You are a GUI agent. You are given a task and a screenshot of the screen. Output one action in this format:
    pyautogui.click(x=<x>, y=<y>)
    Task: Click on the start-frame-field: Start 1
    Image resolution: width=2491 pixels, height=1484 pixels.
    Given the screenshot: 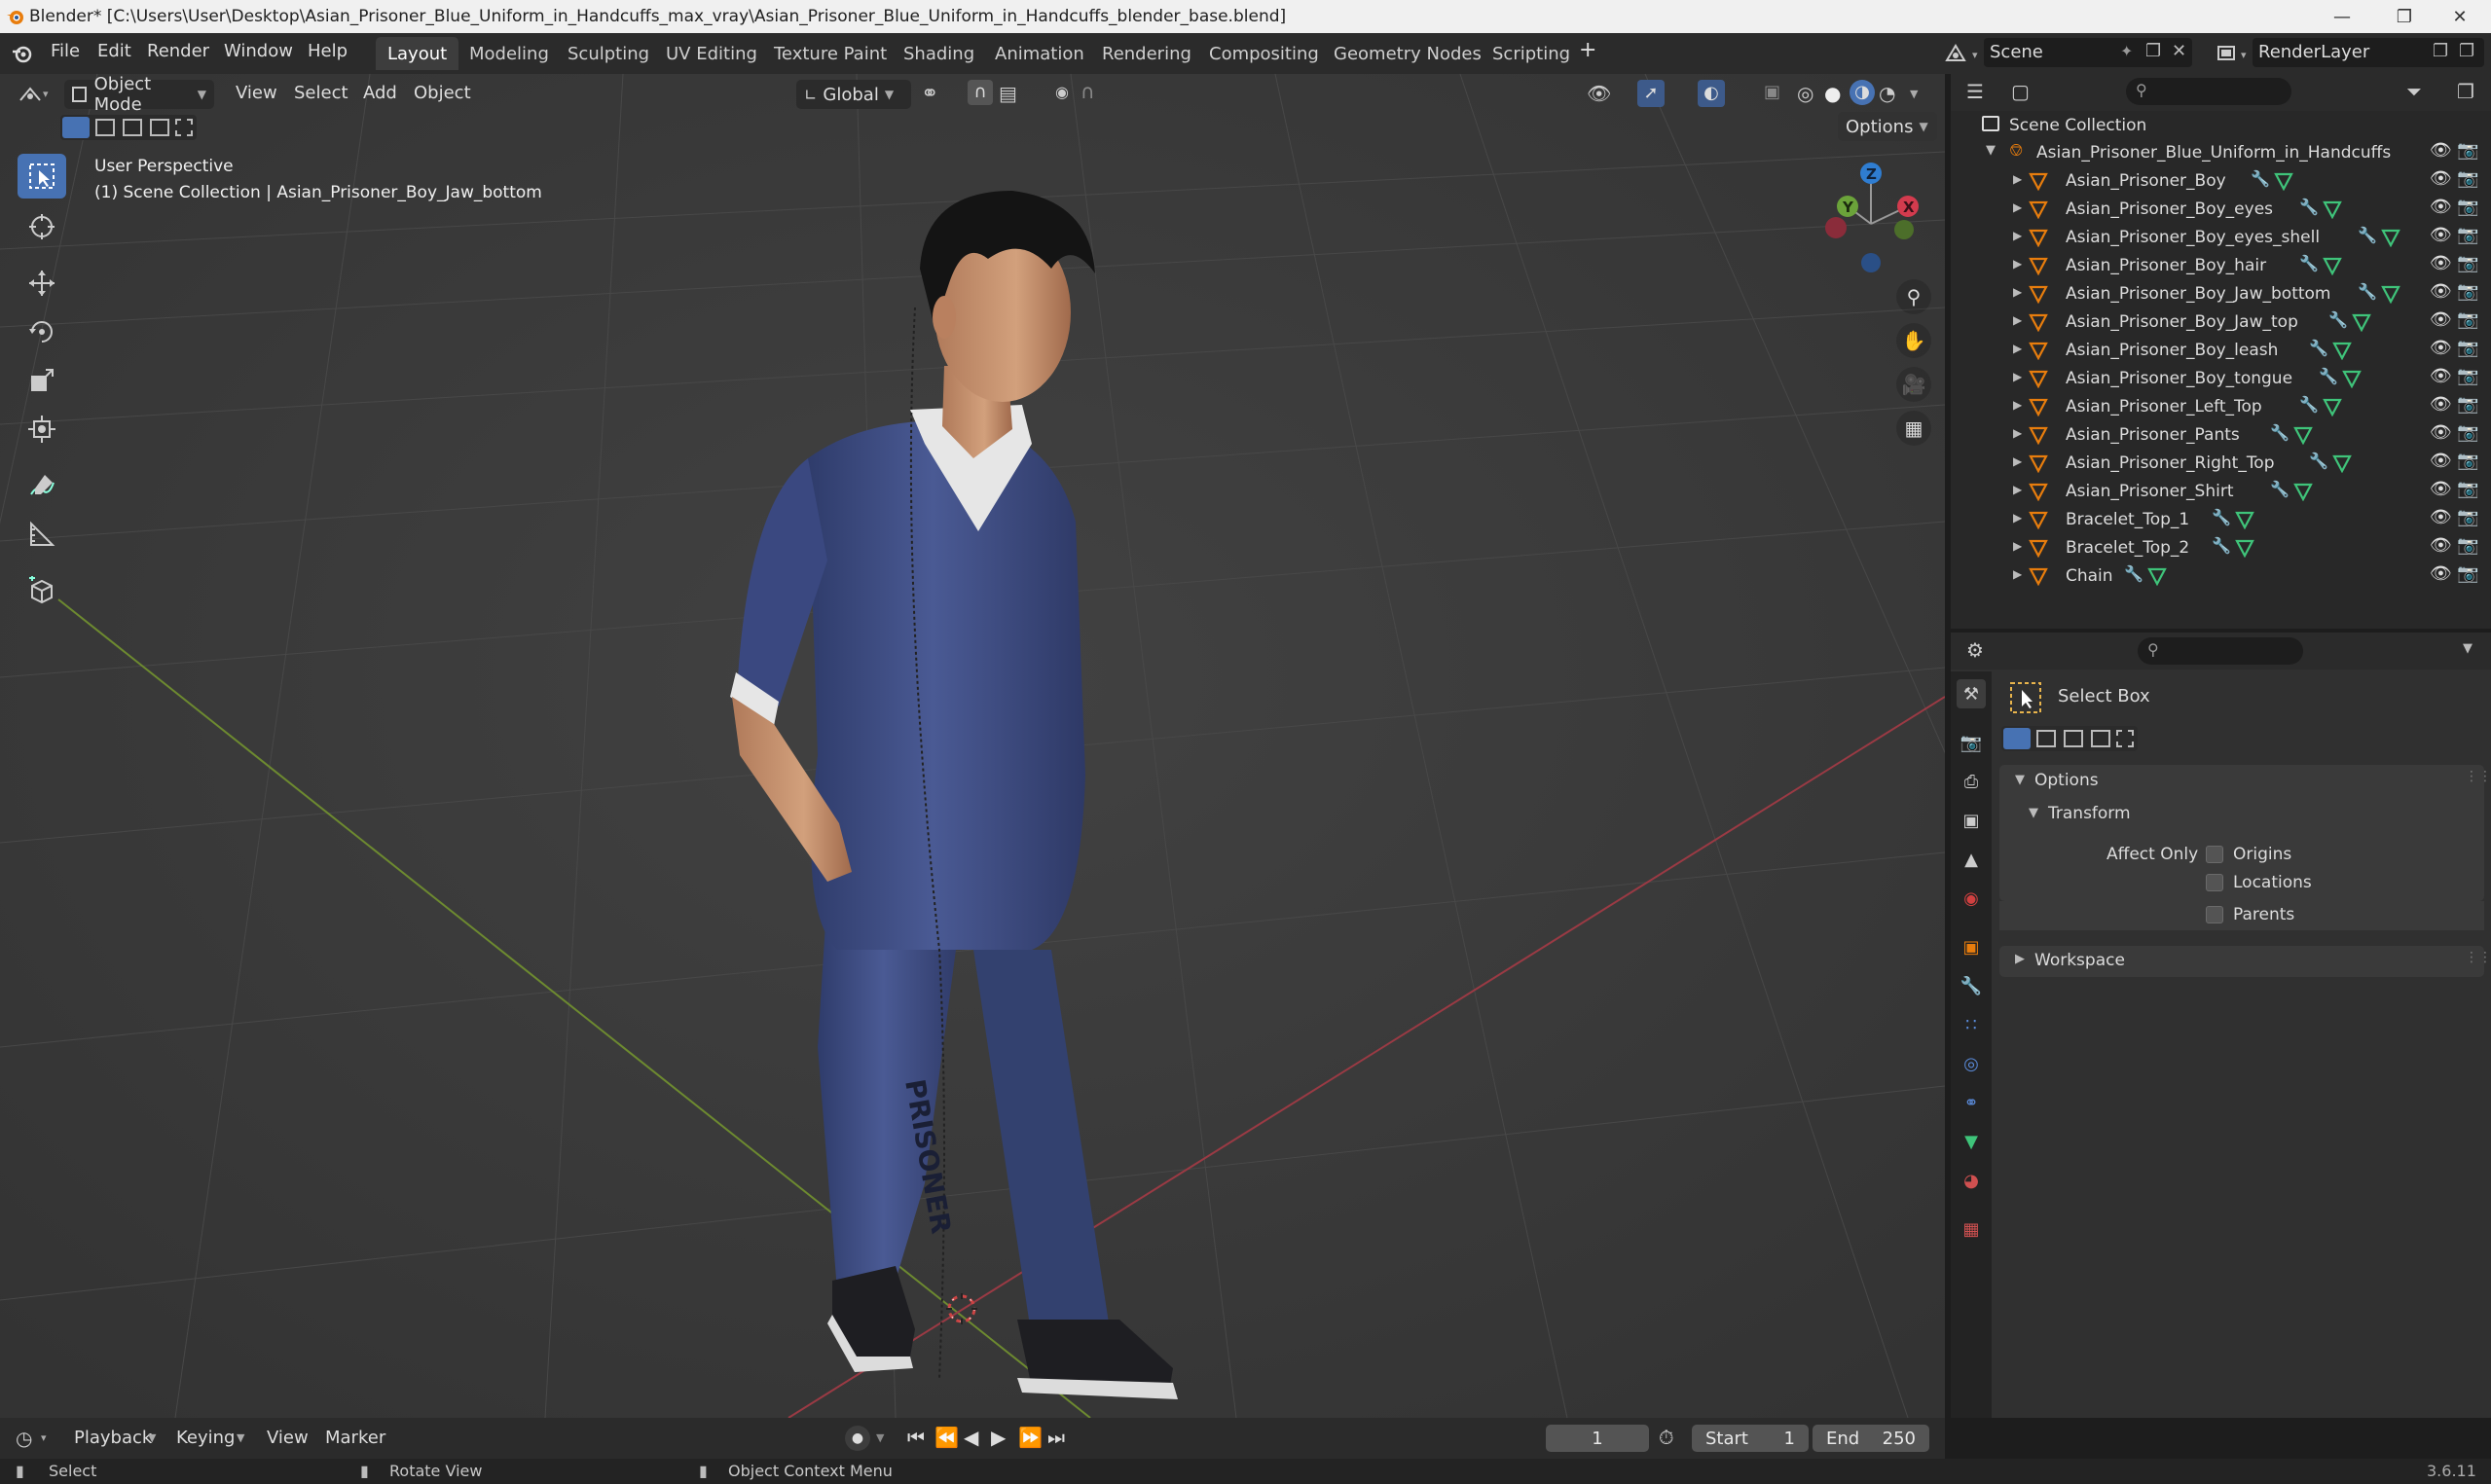 What is the action you would take?
    pyautogui.click(x=1750, y=1438)
    